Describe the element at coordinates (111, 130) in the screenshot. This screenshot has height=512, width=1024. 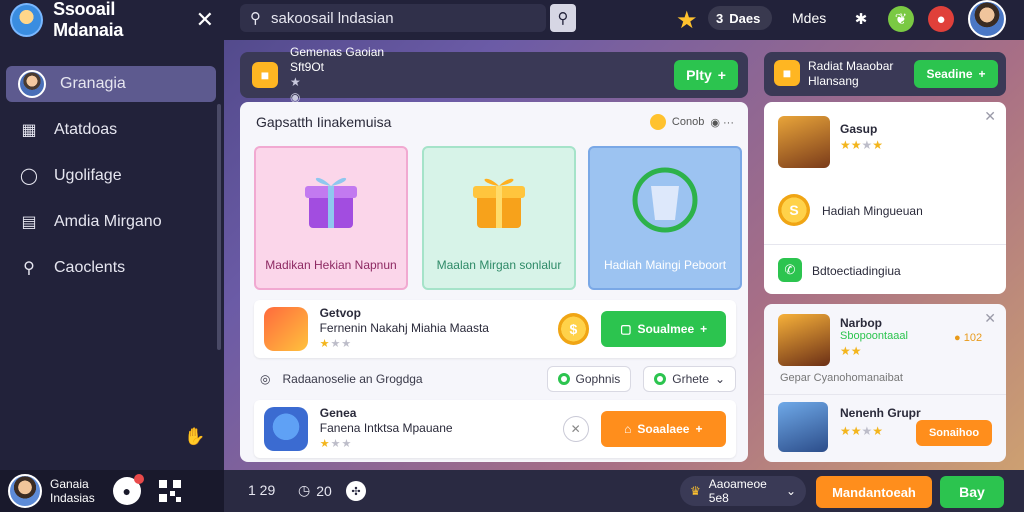
I see `sidebar-item-atatdoas: ▦ Atatdoas` at that location.